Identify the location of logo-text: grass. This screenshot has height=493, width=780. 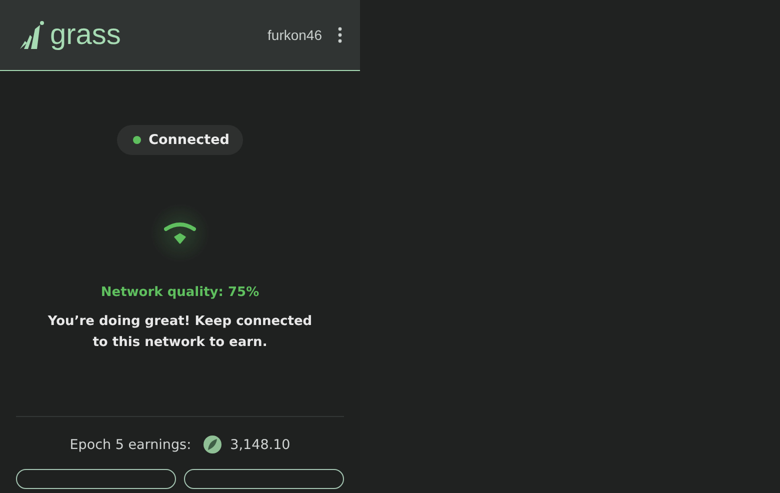
(85, 35).